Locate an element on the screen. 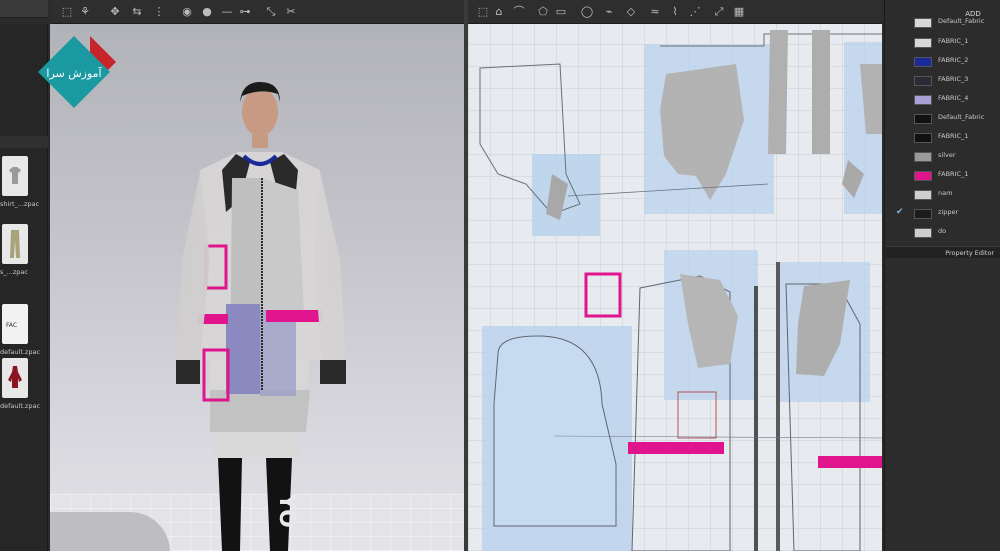 The image size is (1000, 551). fabric-file-icon: FAC is located at coordinates (15, 324).